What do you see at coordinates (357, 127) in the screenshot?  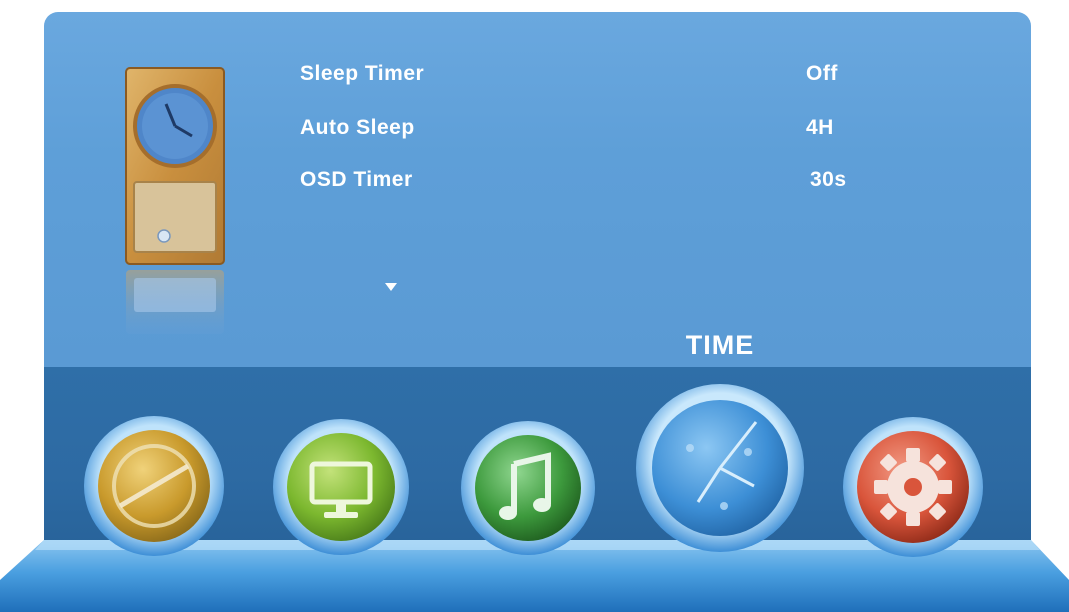 I see `menu-item-label: Auto Sleep` at bounding box center [357, 127].